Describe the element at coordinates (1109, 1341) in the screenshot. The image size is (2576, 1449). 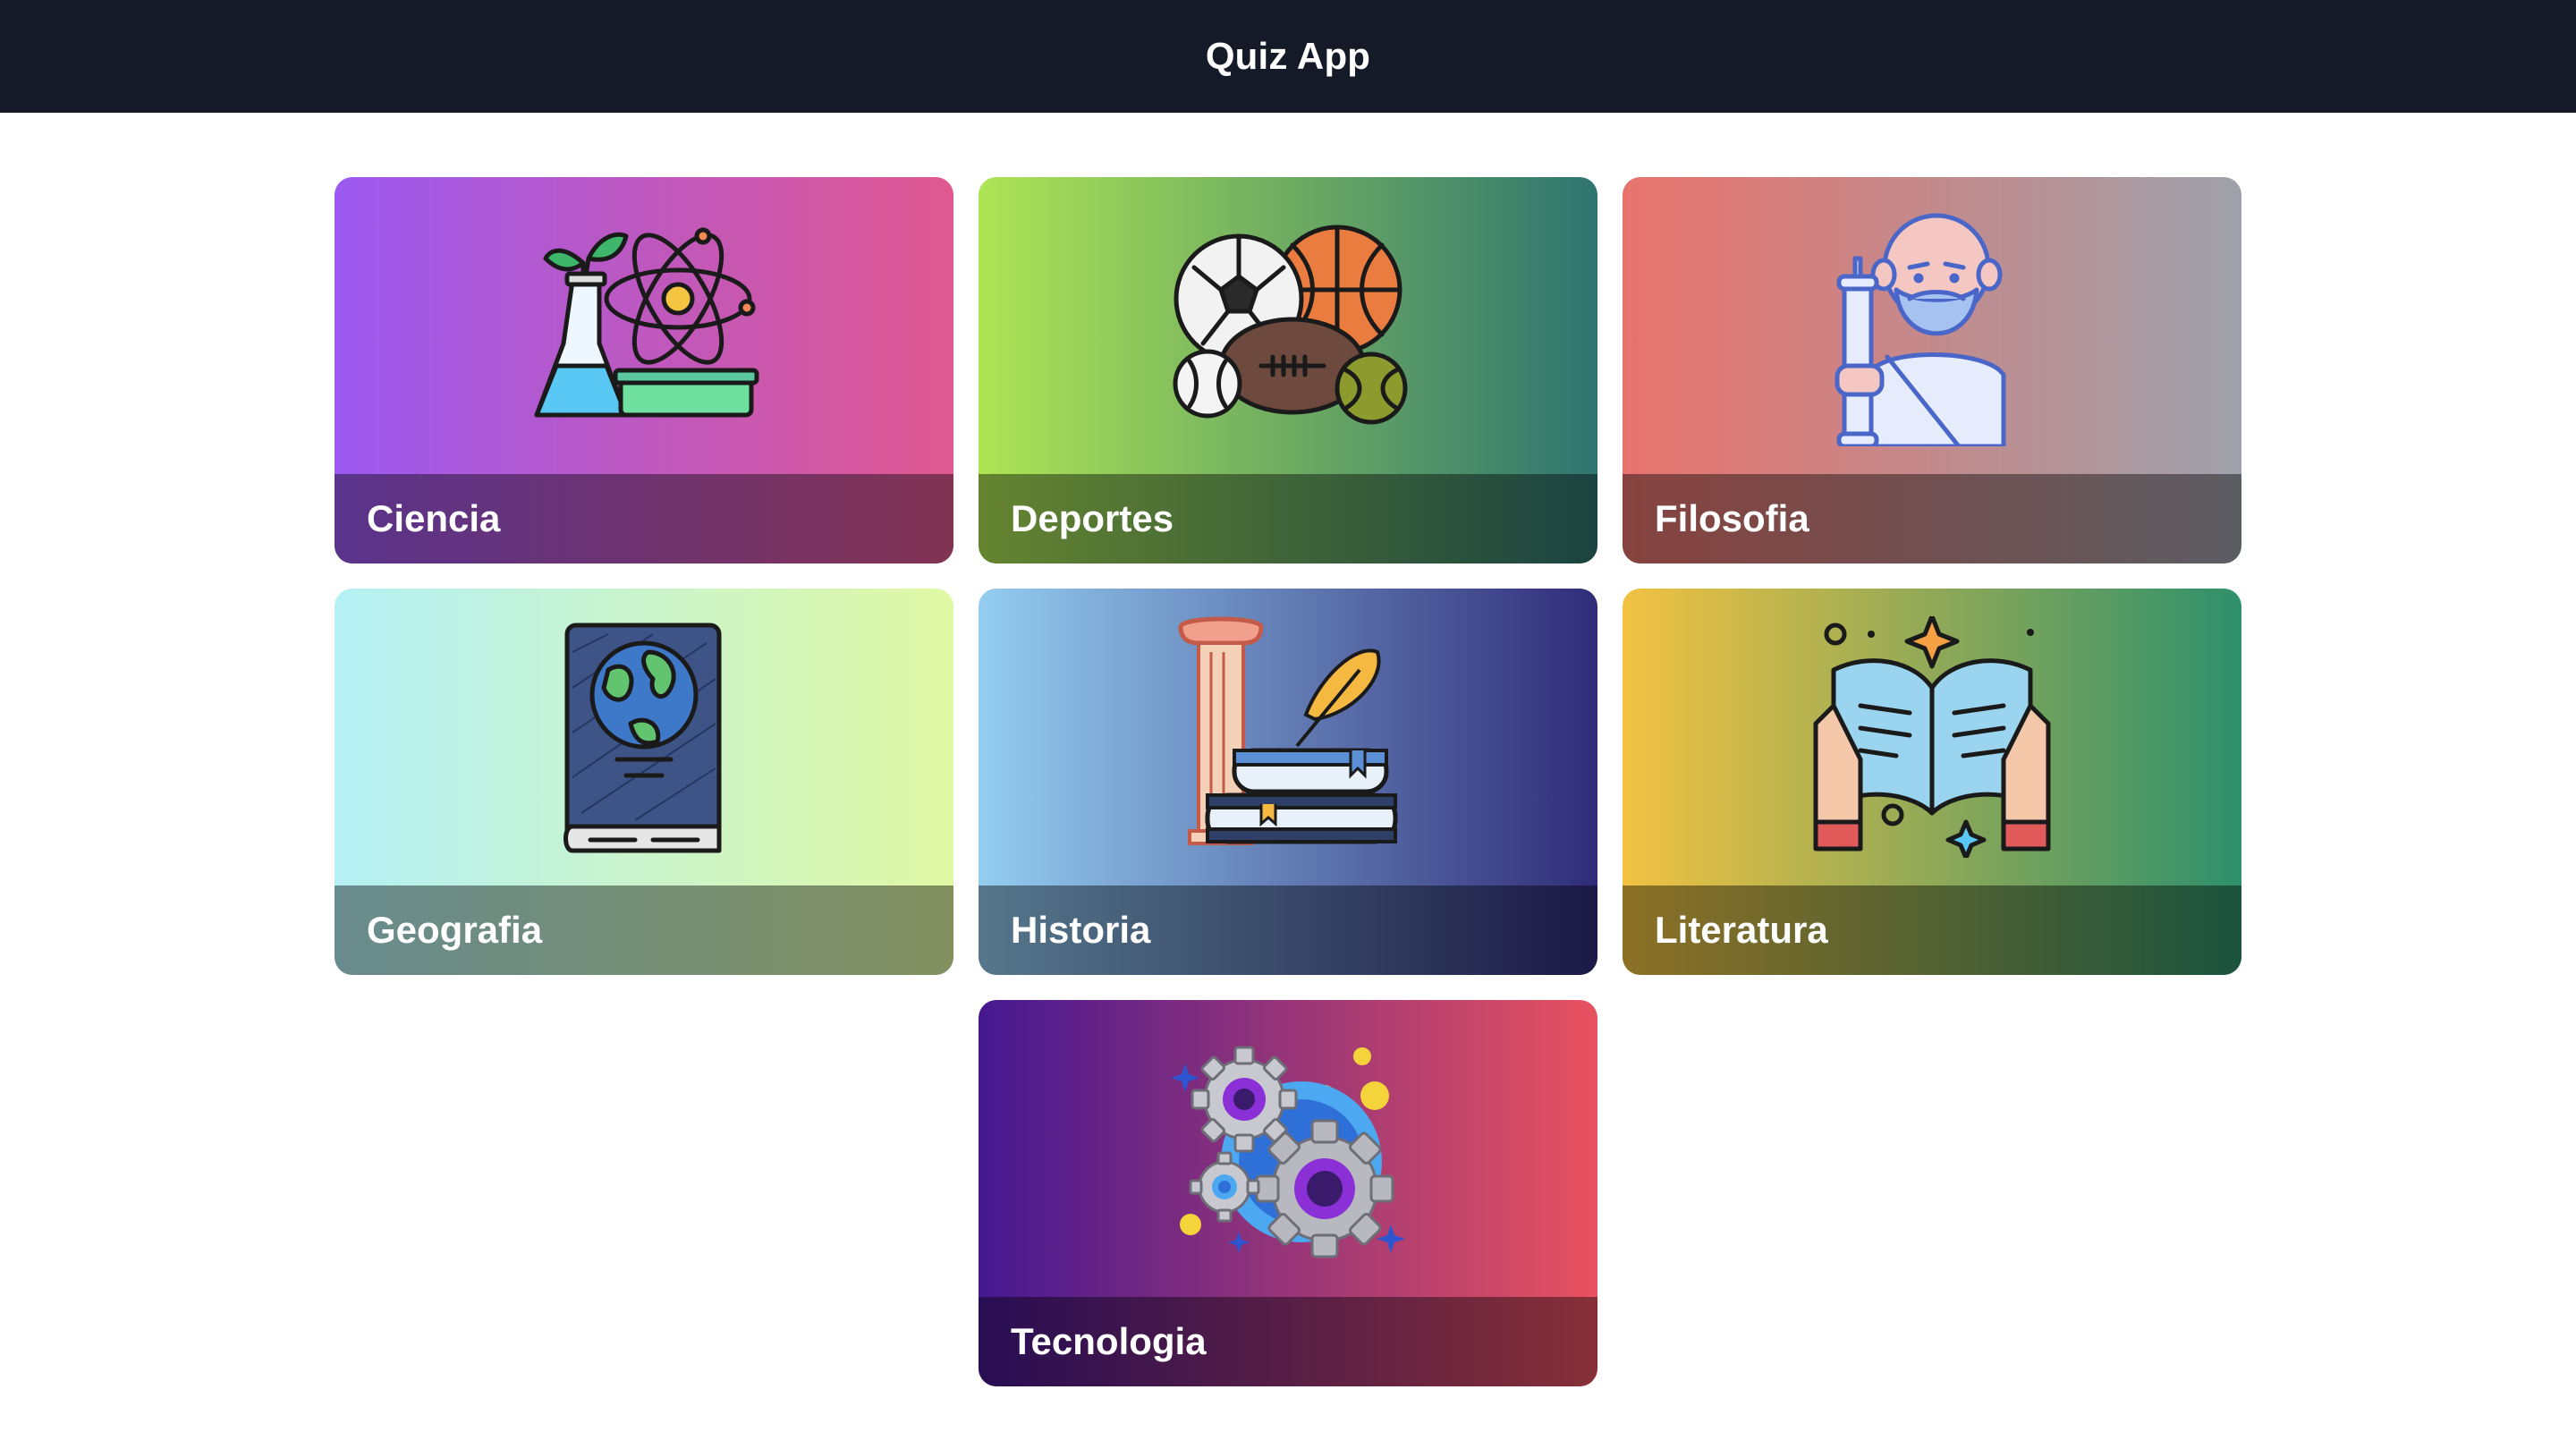
I see `category-label: Tecnologia` at that location.